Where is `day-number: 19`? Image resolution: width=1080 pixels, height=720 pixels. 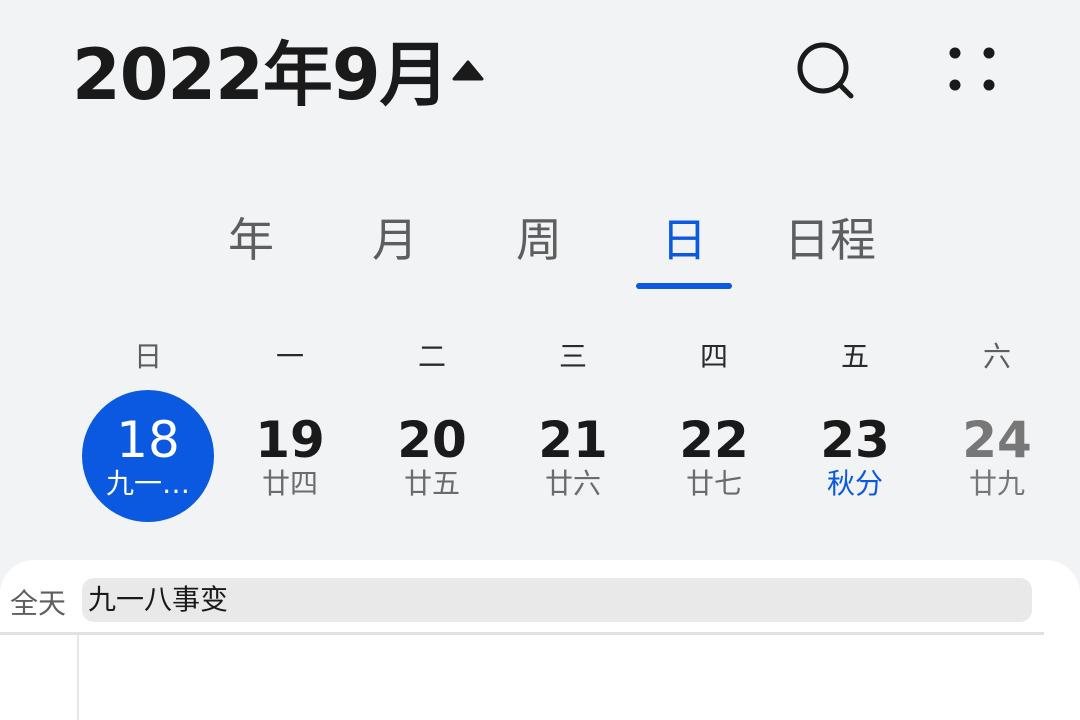 day-number: 19 is located at coordinates (290, 440).